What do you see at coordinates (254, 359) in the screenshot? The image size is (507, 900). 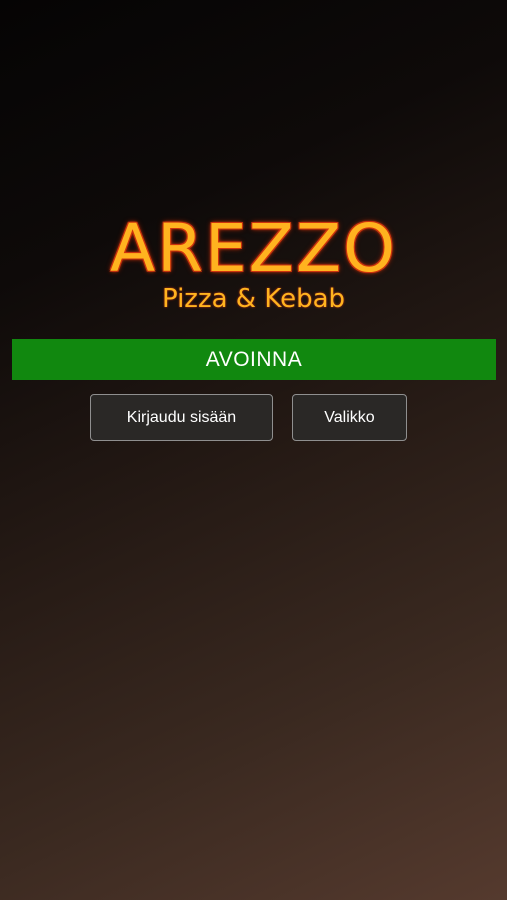 I see `open-status-banner: AVOINNA` at bounding box center [254, 359].